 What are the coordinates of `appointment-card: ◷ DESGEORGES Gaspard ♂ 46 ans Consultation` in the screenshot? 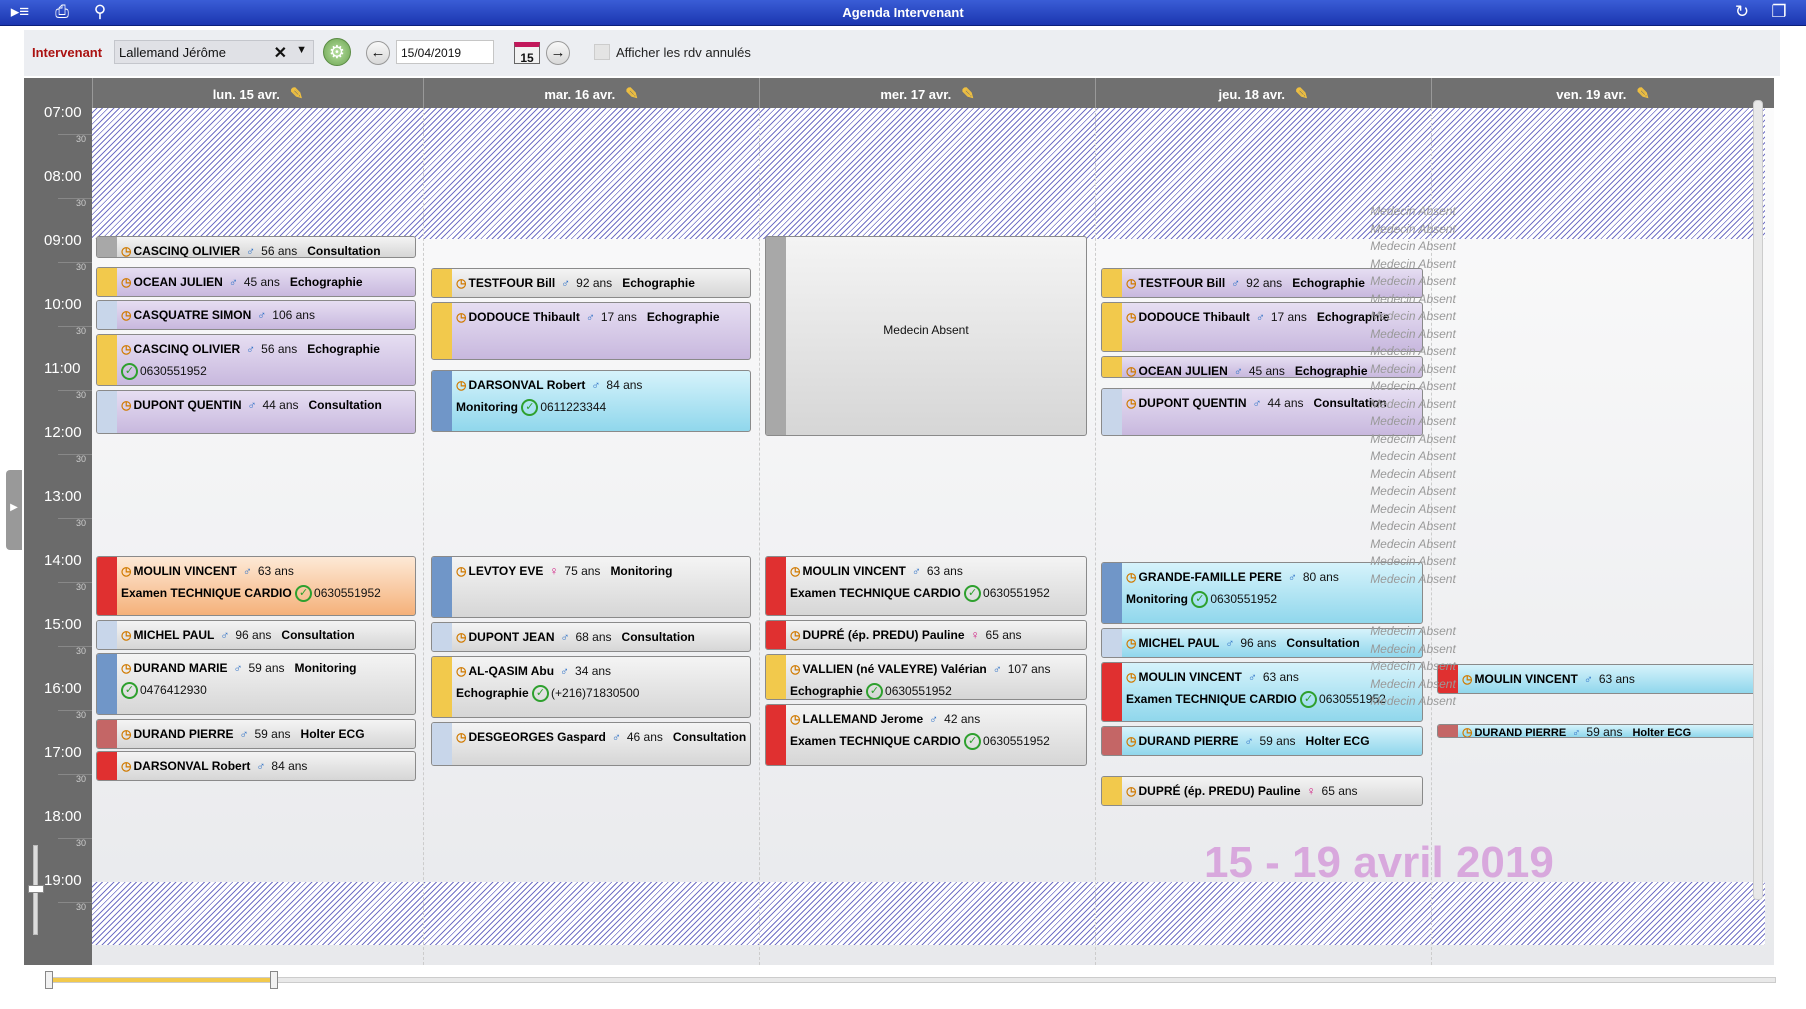 It's located at (591, 744).